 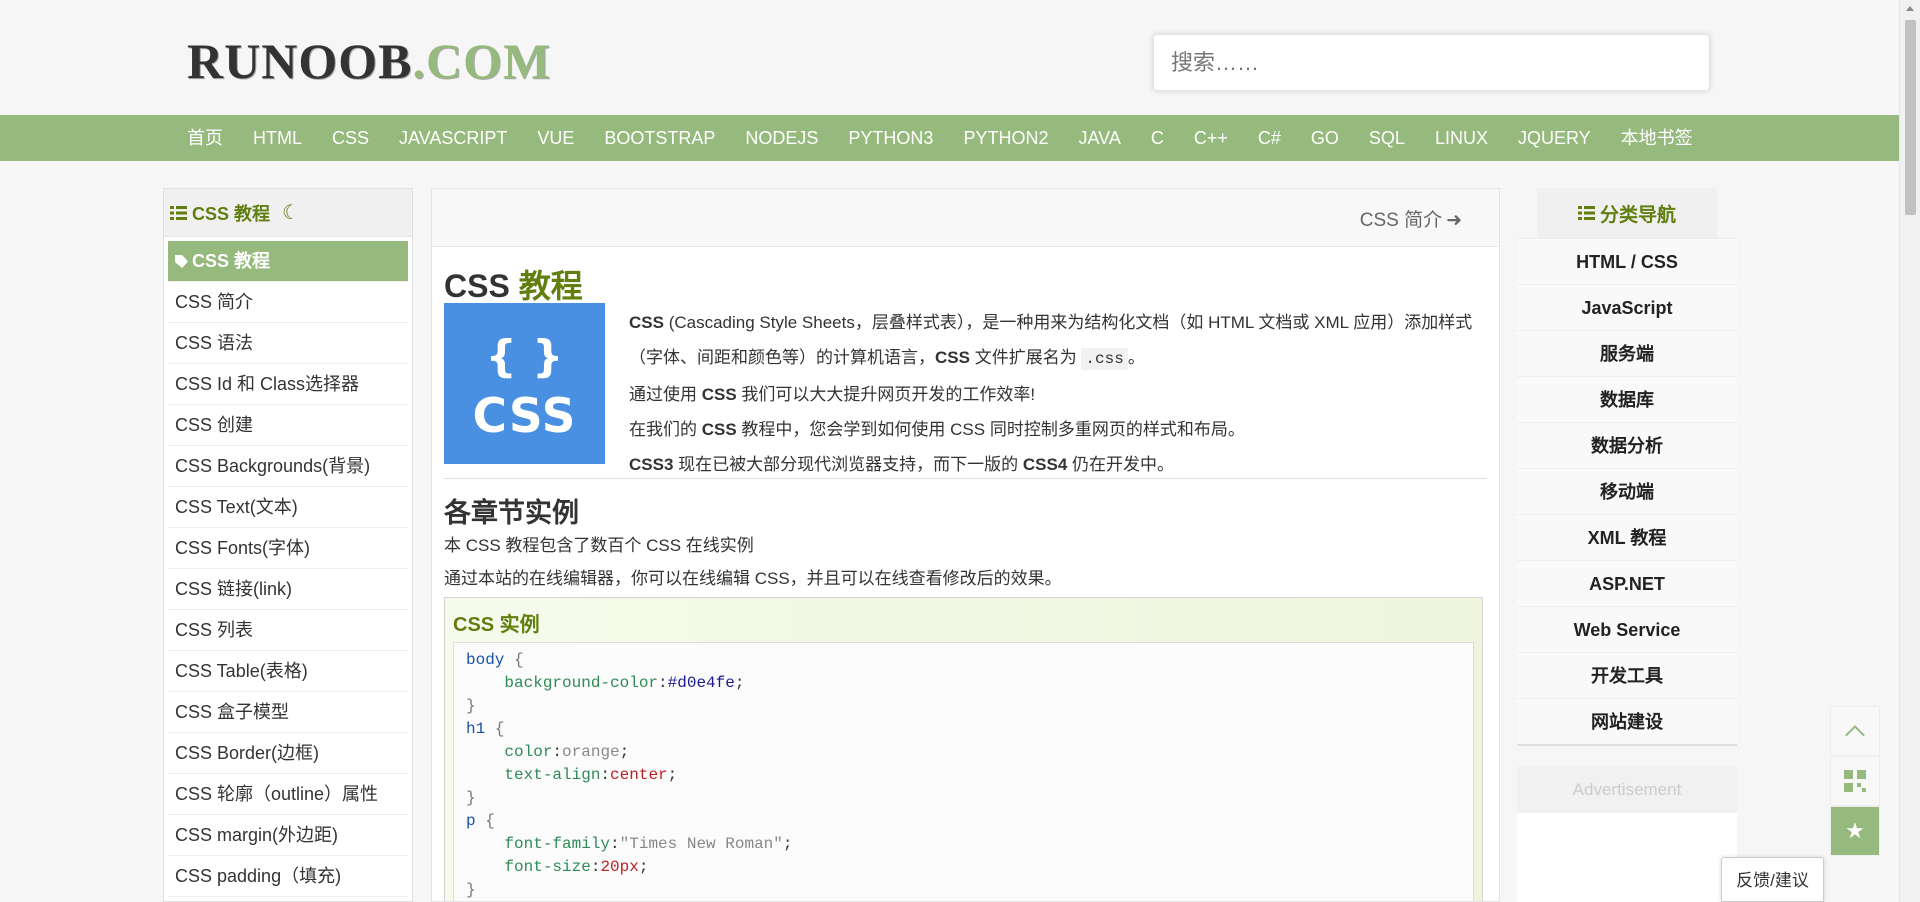 What do you see at coordinates (1910, 117) in the screenshot?
I see `scrollbar-thumb` at bounding box center [1910, 117].